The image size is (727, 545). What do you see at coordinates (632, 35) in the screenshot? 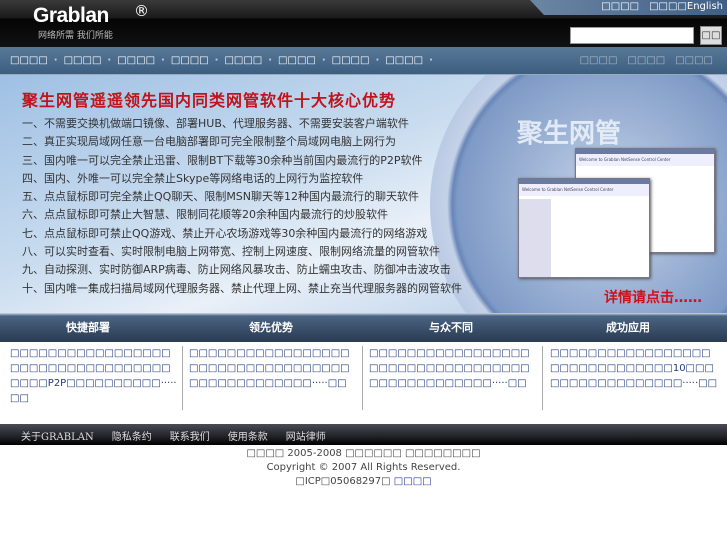
I see `search-input` at bounding box center [632, 35].